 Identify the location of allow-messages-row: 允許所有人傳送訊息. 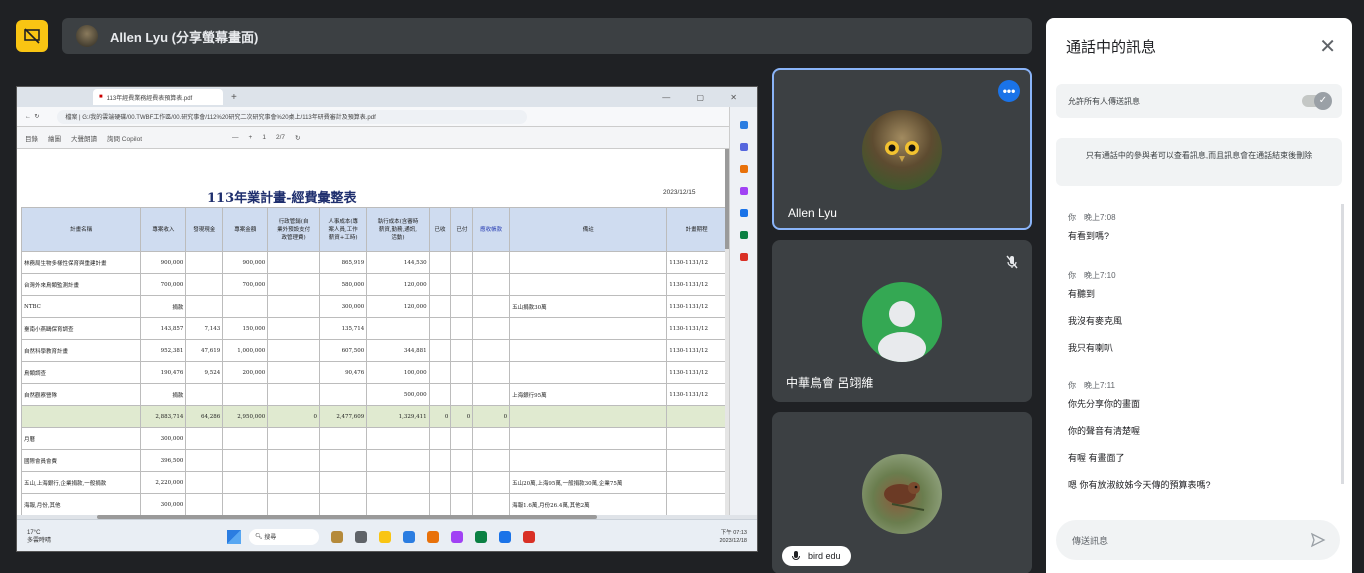
(1199, 101).